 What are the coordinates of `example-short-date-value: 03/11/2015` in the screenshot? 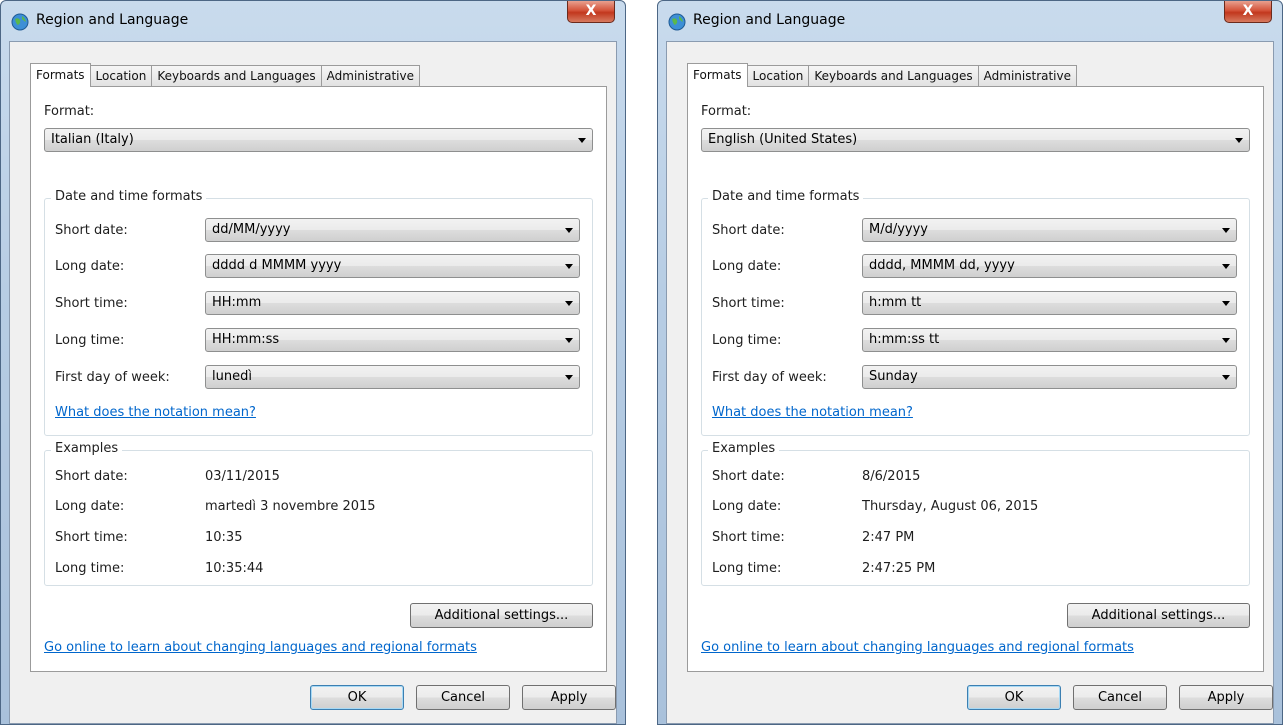 It's located at (242, 476).